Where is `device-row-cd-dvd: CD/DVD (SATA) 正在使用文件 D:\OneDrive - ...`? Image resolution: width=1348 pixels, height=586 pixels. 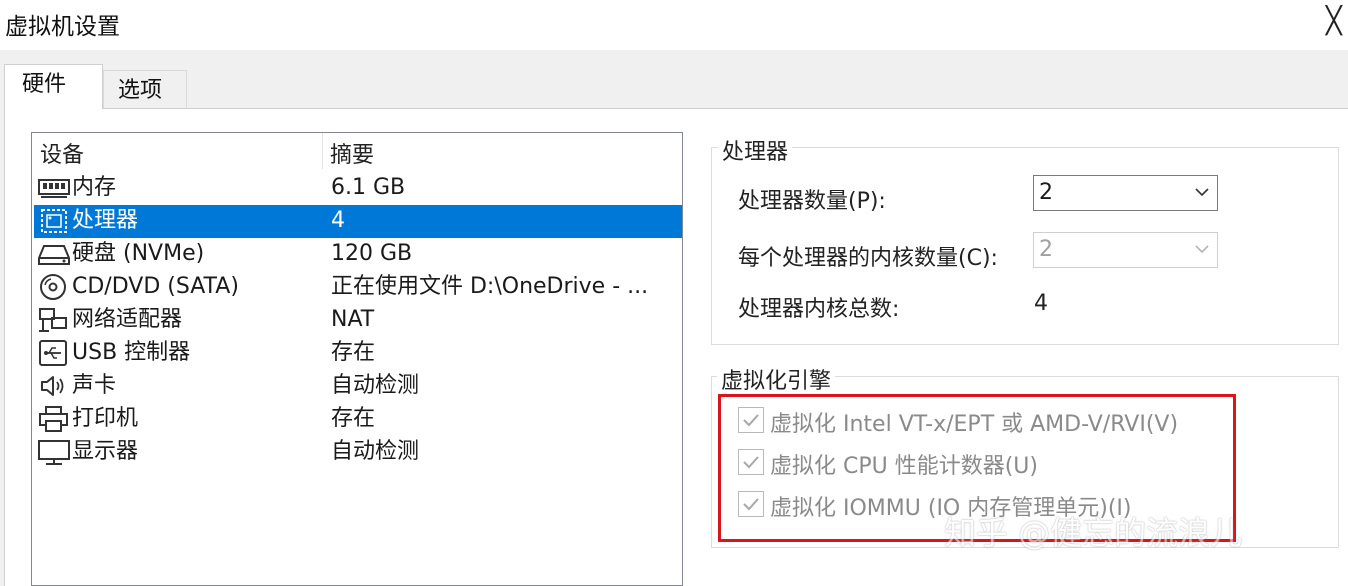
device-row-cd-dvd: CD/DVD (SATA) 正在使用文件 D:\OneDrive - ... is located at coordinates (358, 287).